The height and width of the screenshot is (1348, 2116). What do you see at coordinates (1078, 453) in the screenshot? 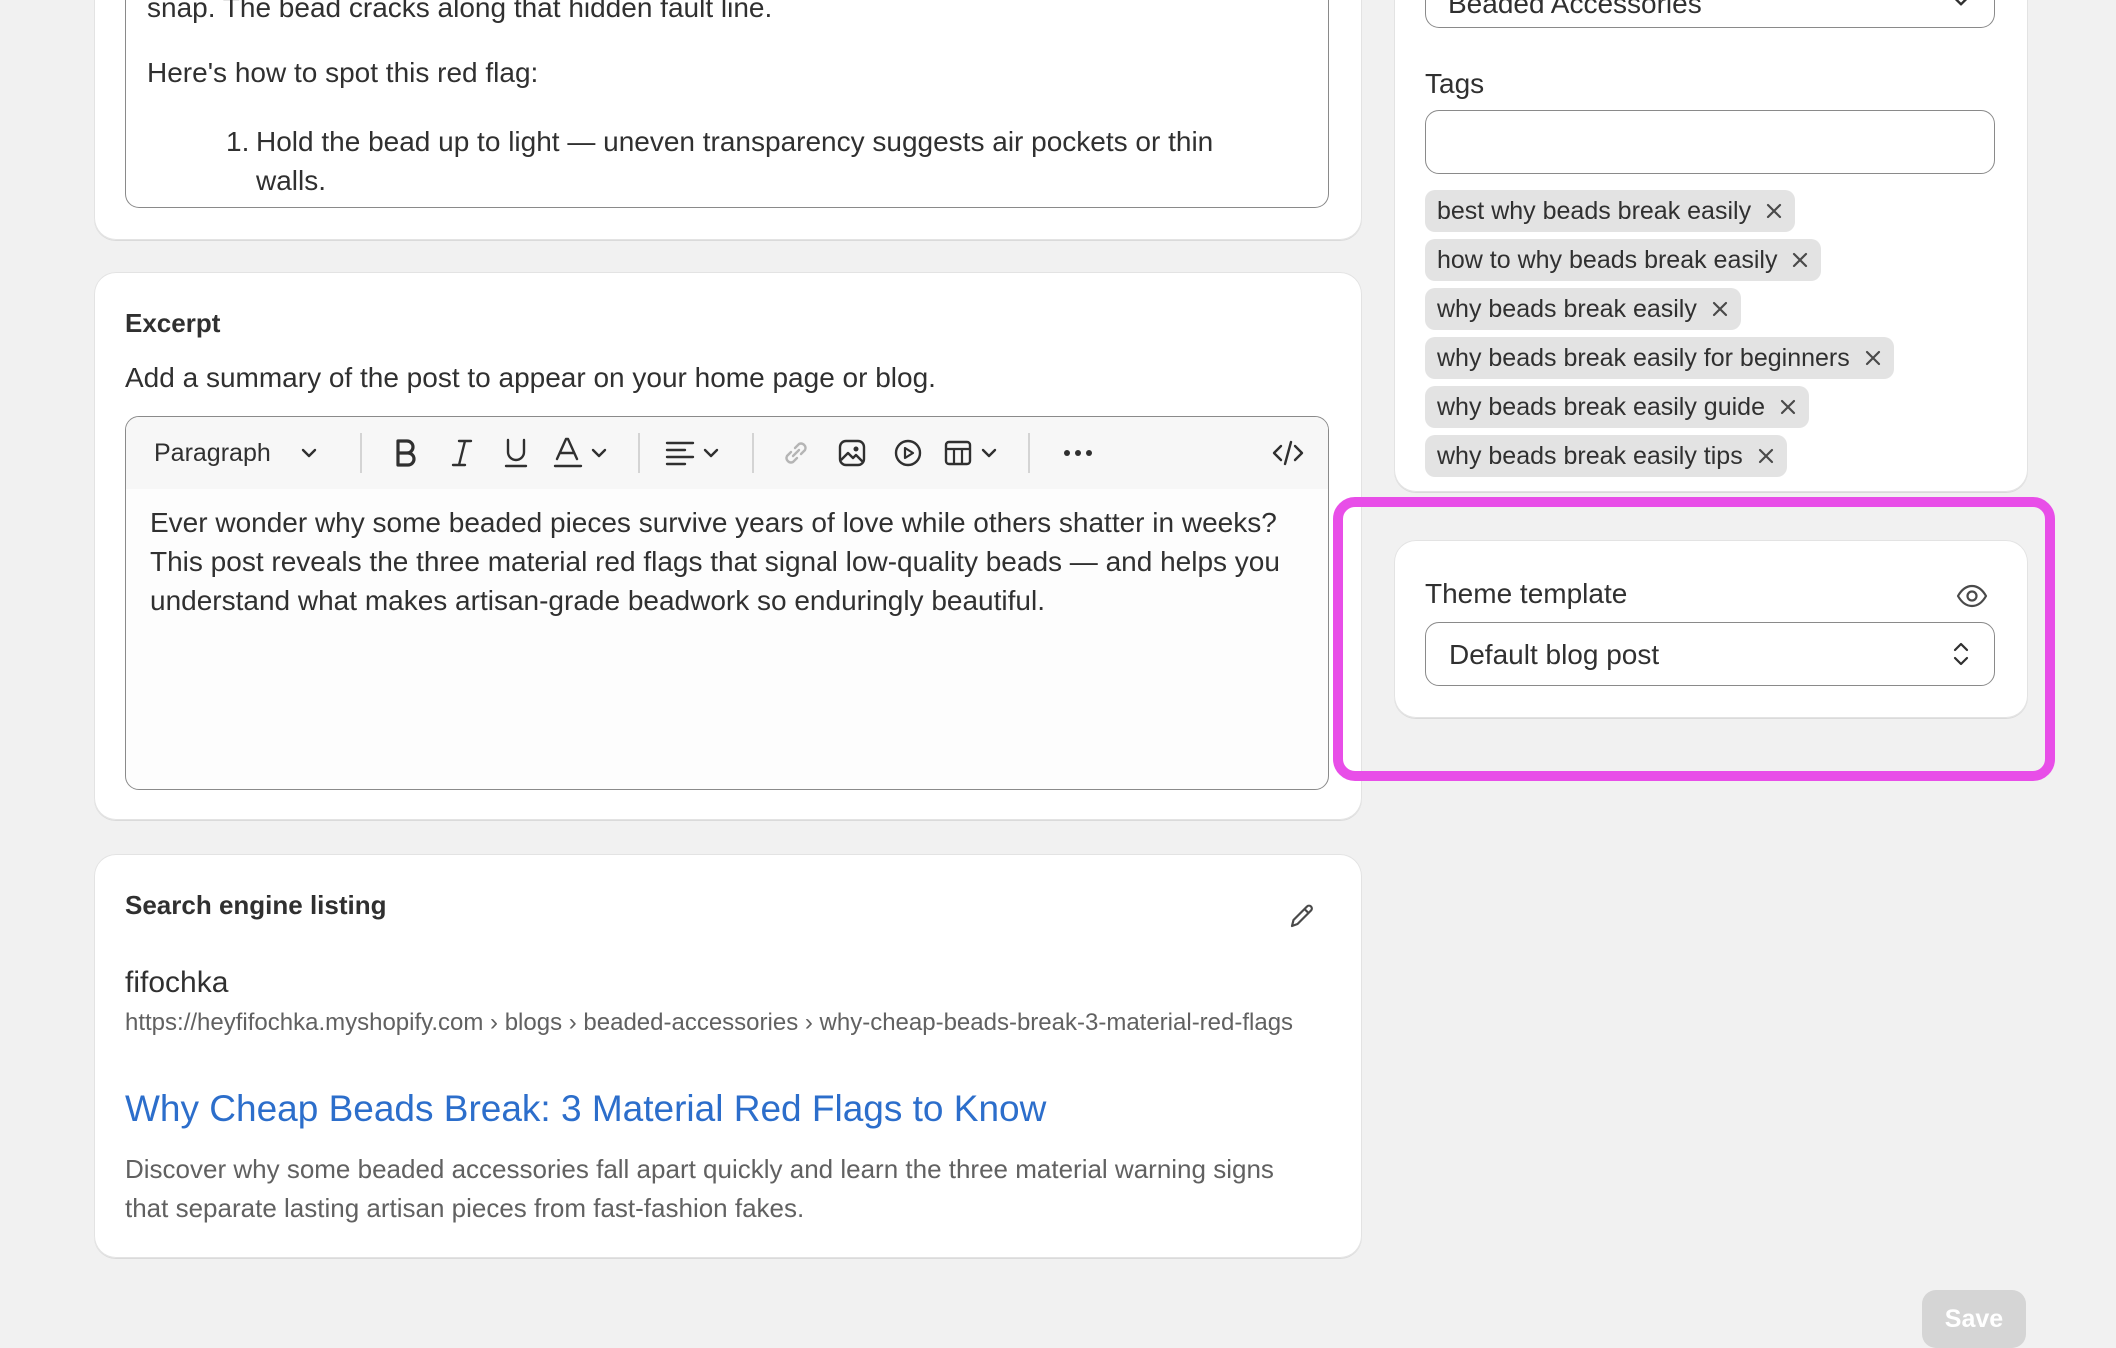
I see `more-icon` at bounding box center [1078, 453].